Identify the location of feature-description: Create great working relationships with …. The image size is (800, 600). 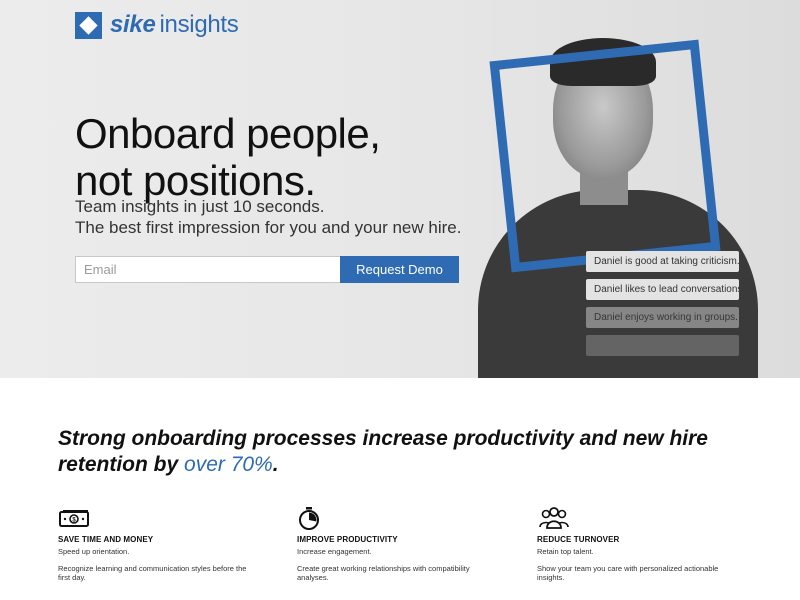
(383, 573).